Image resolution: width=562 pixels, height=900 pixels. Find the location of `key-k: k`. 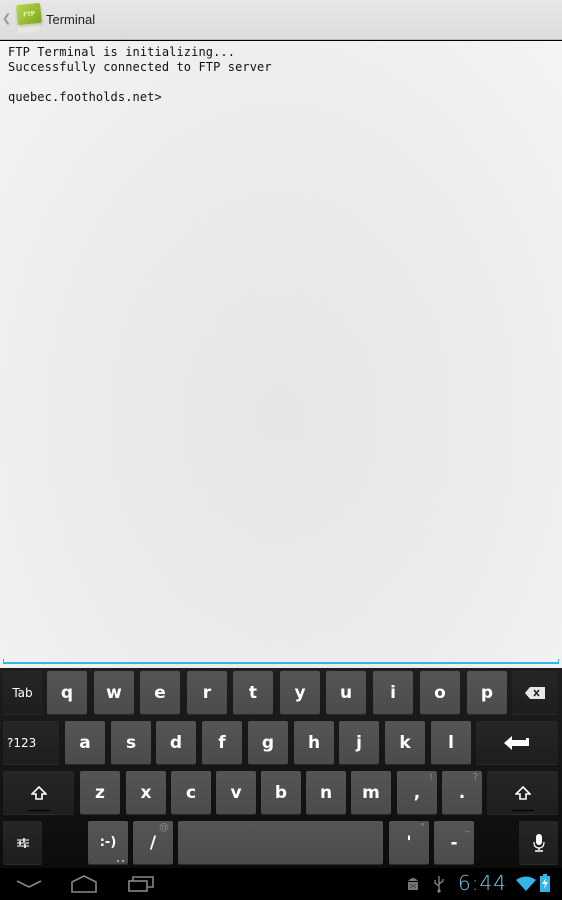

key-k: k is located at coordinates (405, 742).